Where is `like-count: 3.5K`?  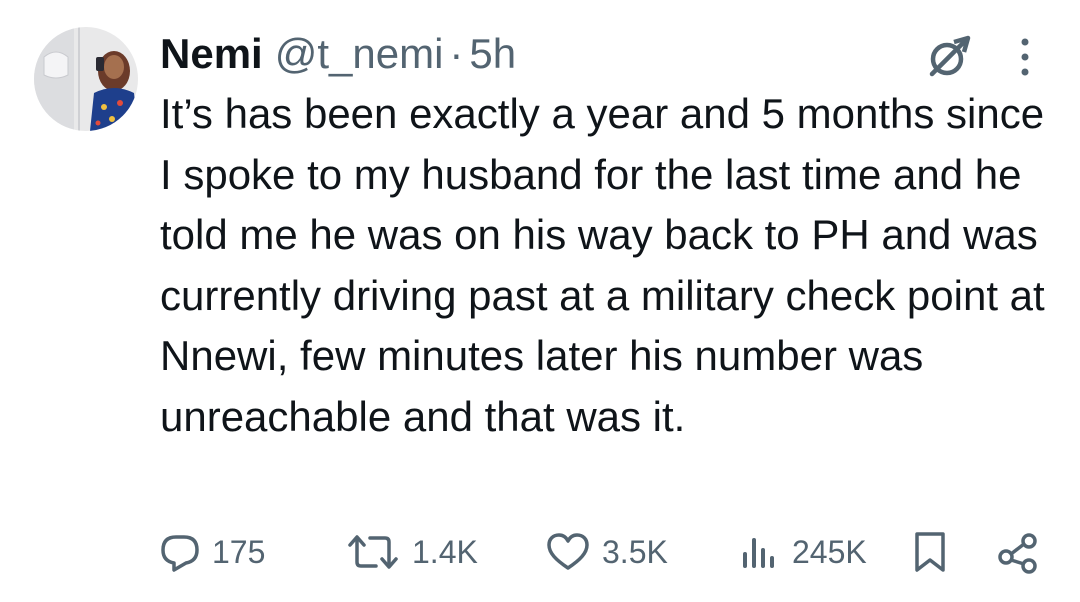 like-count: 3.5K is located at coordinates (635, 552).